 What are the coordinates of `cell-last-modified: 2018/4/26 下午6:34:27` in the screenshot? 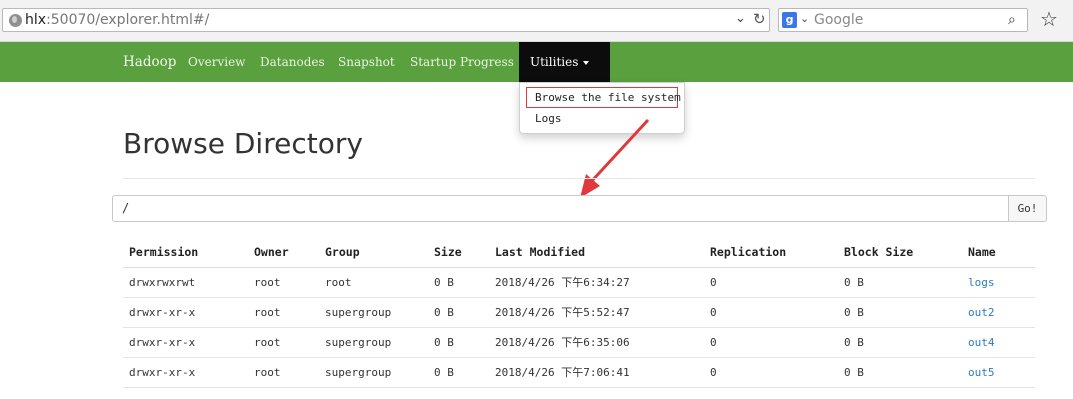 It's located at (596, 282).